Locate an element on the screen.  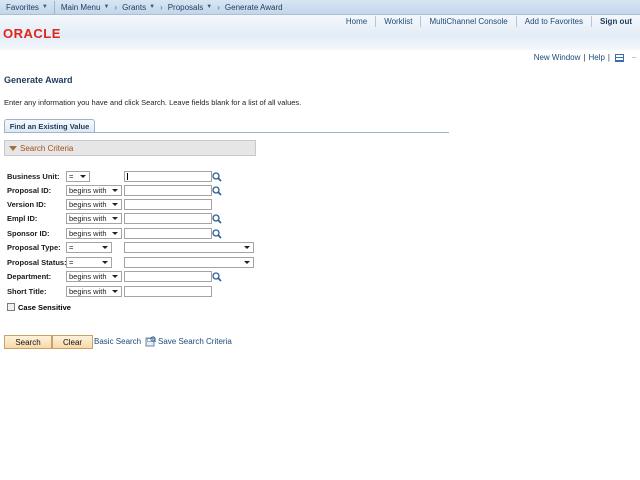
search-criteria-header: Search Criteria is located at coordinates (130, 148).